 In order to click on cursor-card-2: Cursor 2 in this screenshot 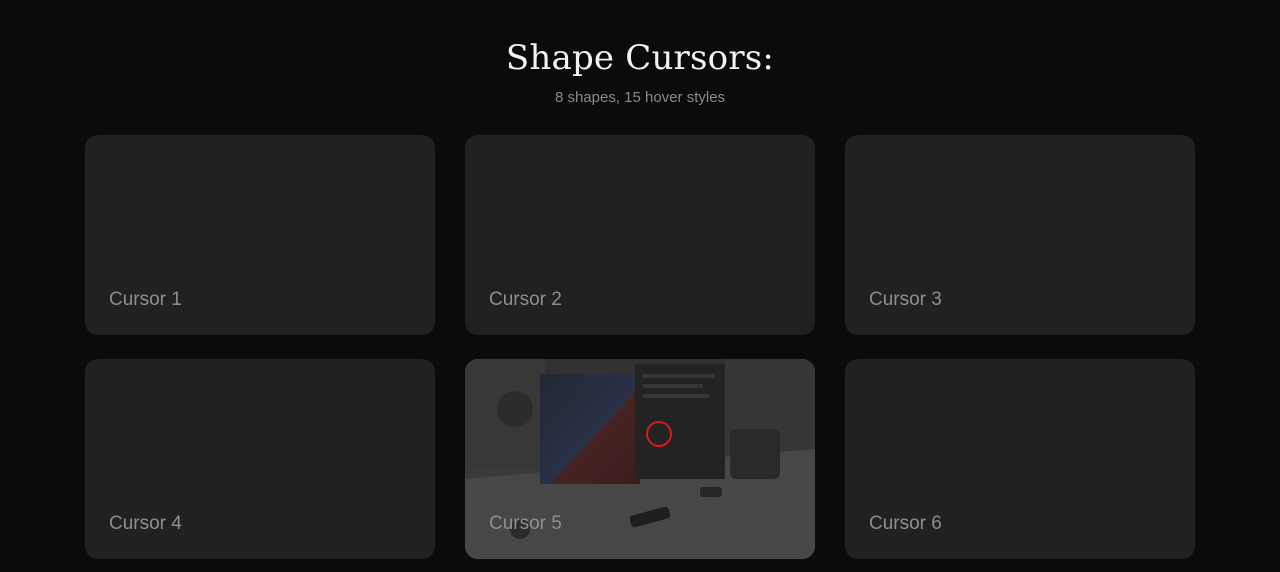, I will do `click(640, 235)`.